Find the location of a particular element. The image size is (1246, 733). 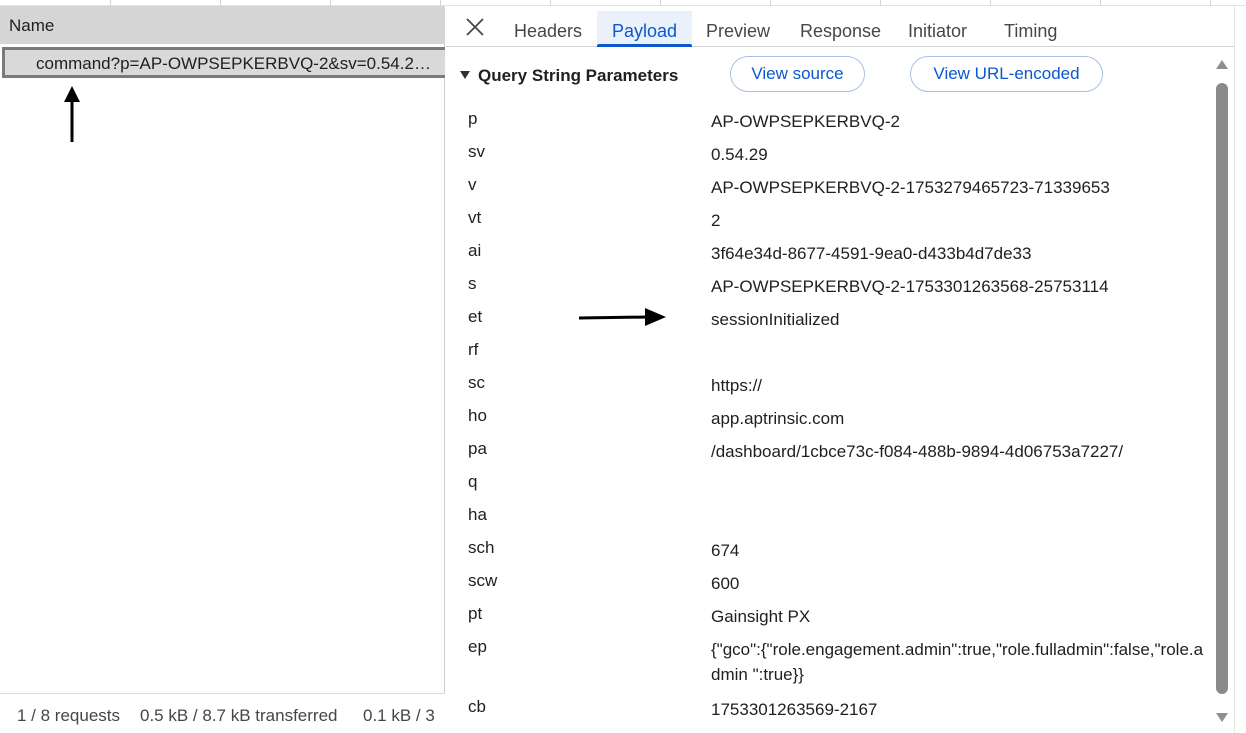

annotation-arrow-right-icon is located at coordinates (622, 317).